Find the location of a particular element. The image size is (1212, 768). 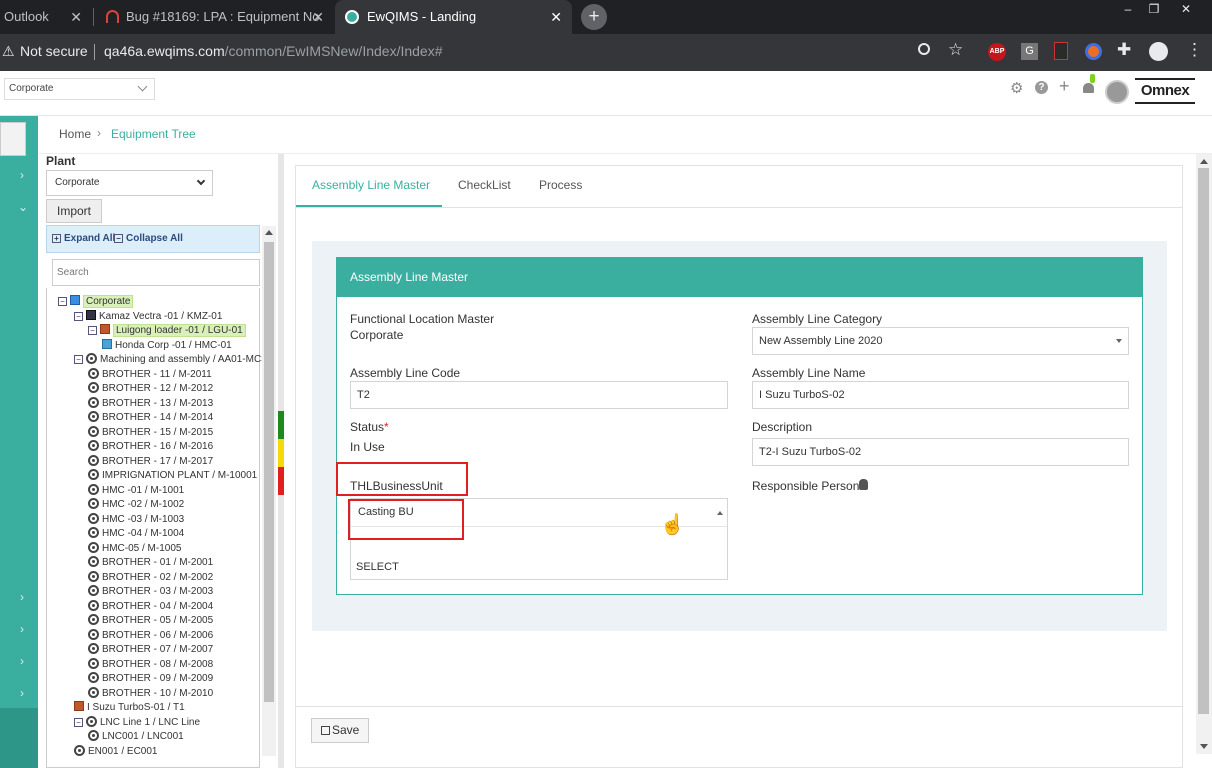

tree-node: BROTHER - 10 / M-2010 is located at coordinates (150, 693).